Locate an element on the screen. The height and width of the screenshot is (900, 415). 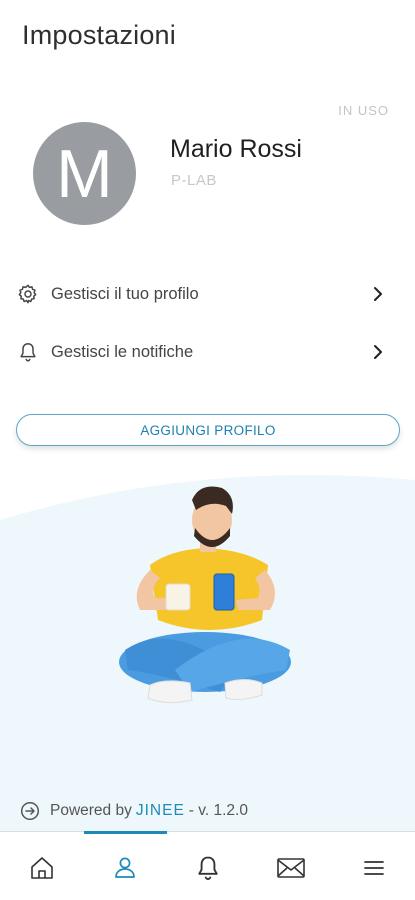
powered-by-label: Powered by is located at coordinates (91, 810).